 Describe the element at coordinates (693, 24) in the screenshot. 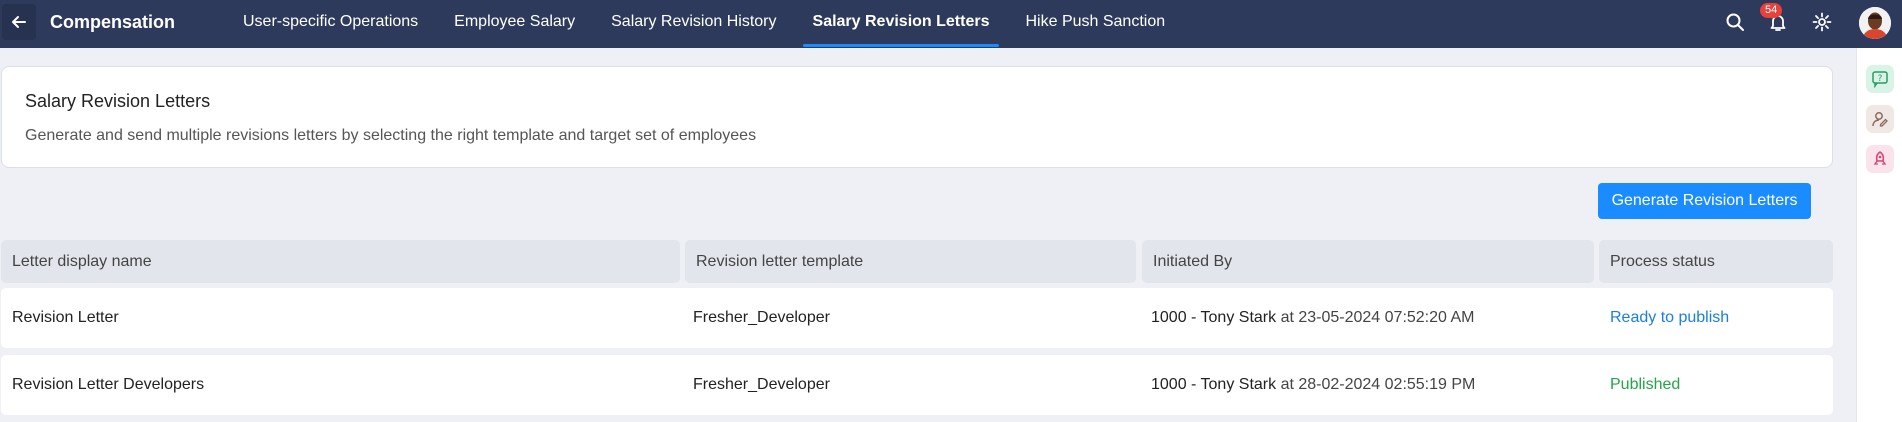

I see `tab-salary-revision-history: Salary Revision History` at that location.